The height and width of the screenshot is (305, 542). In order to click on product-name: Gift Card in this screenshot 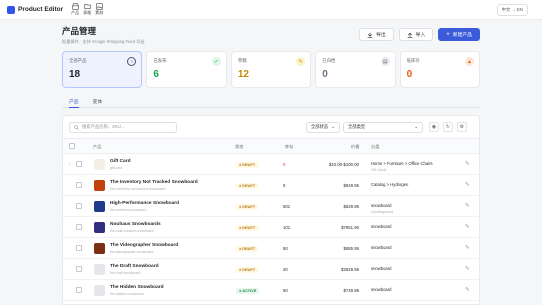, I will do `click(120, 161)`.